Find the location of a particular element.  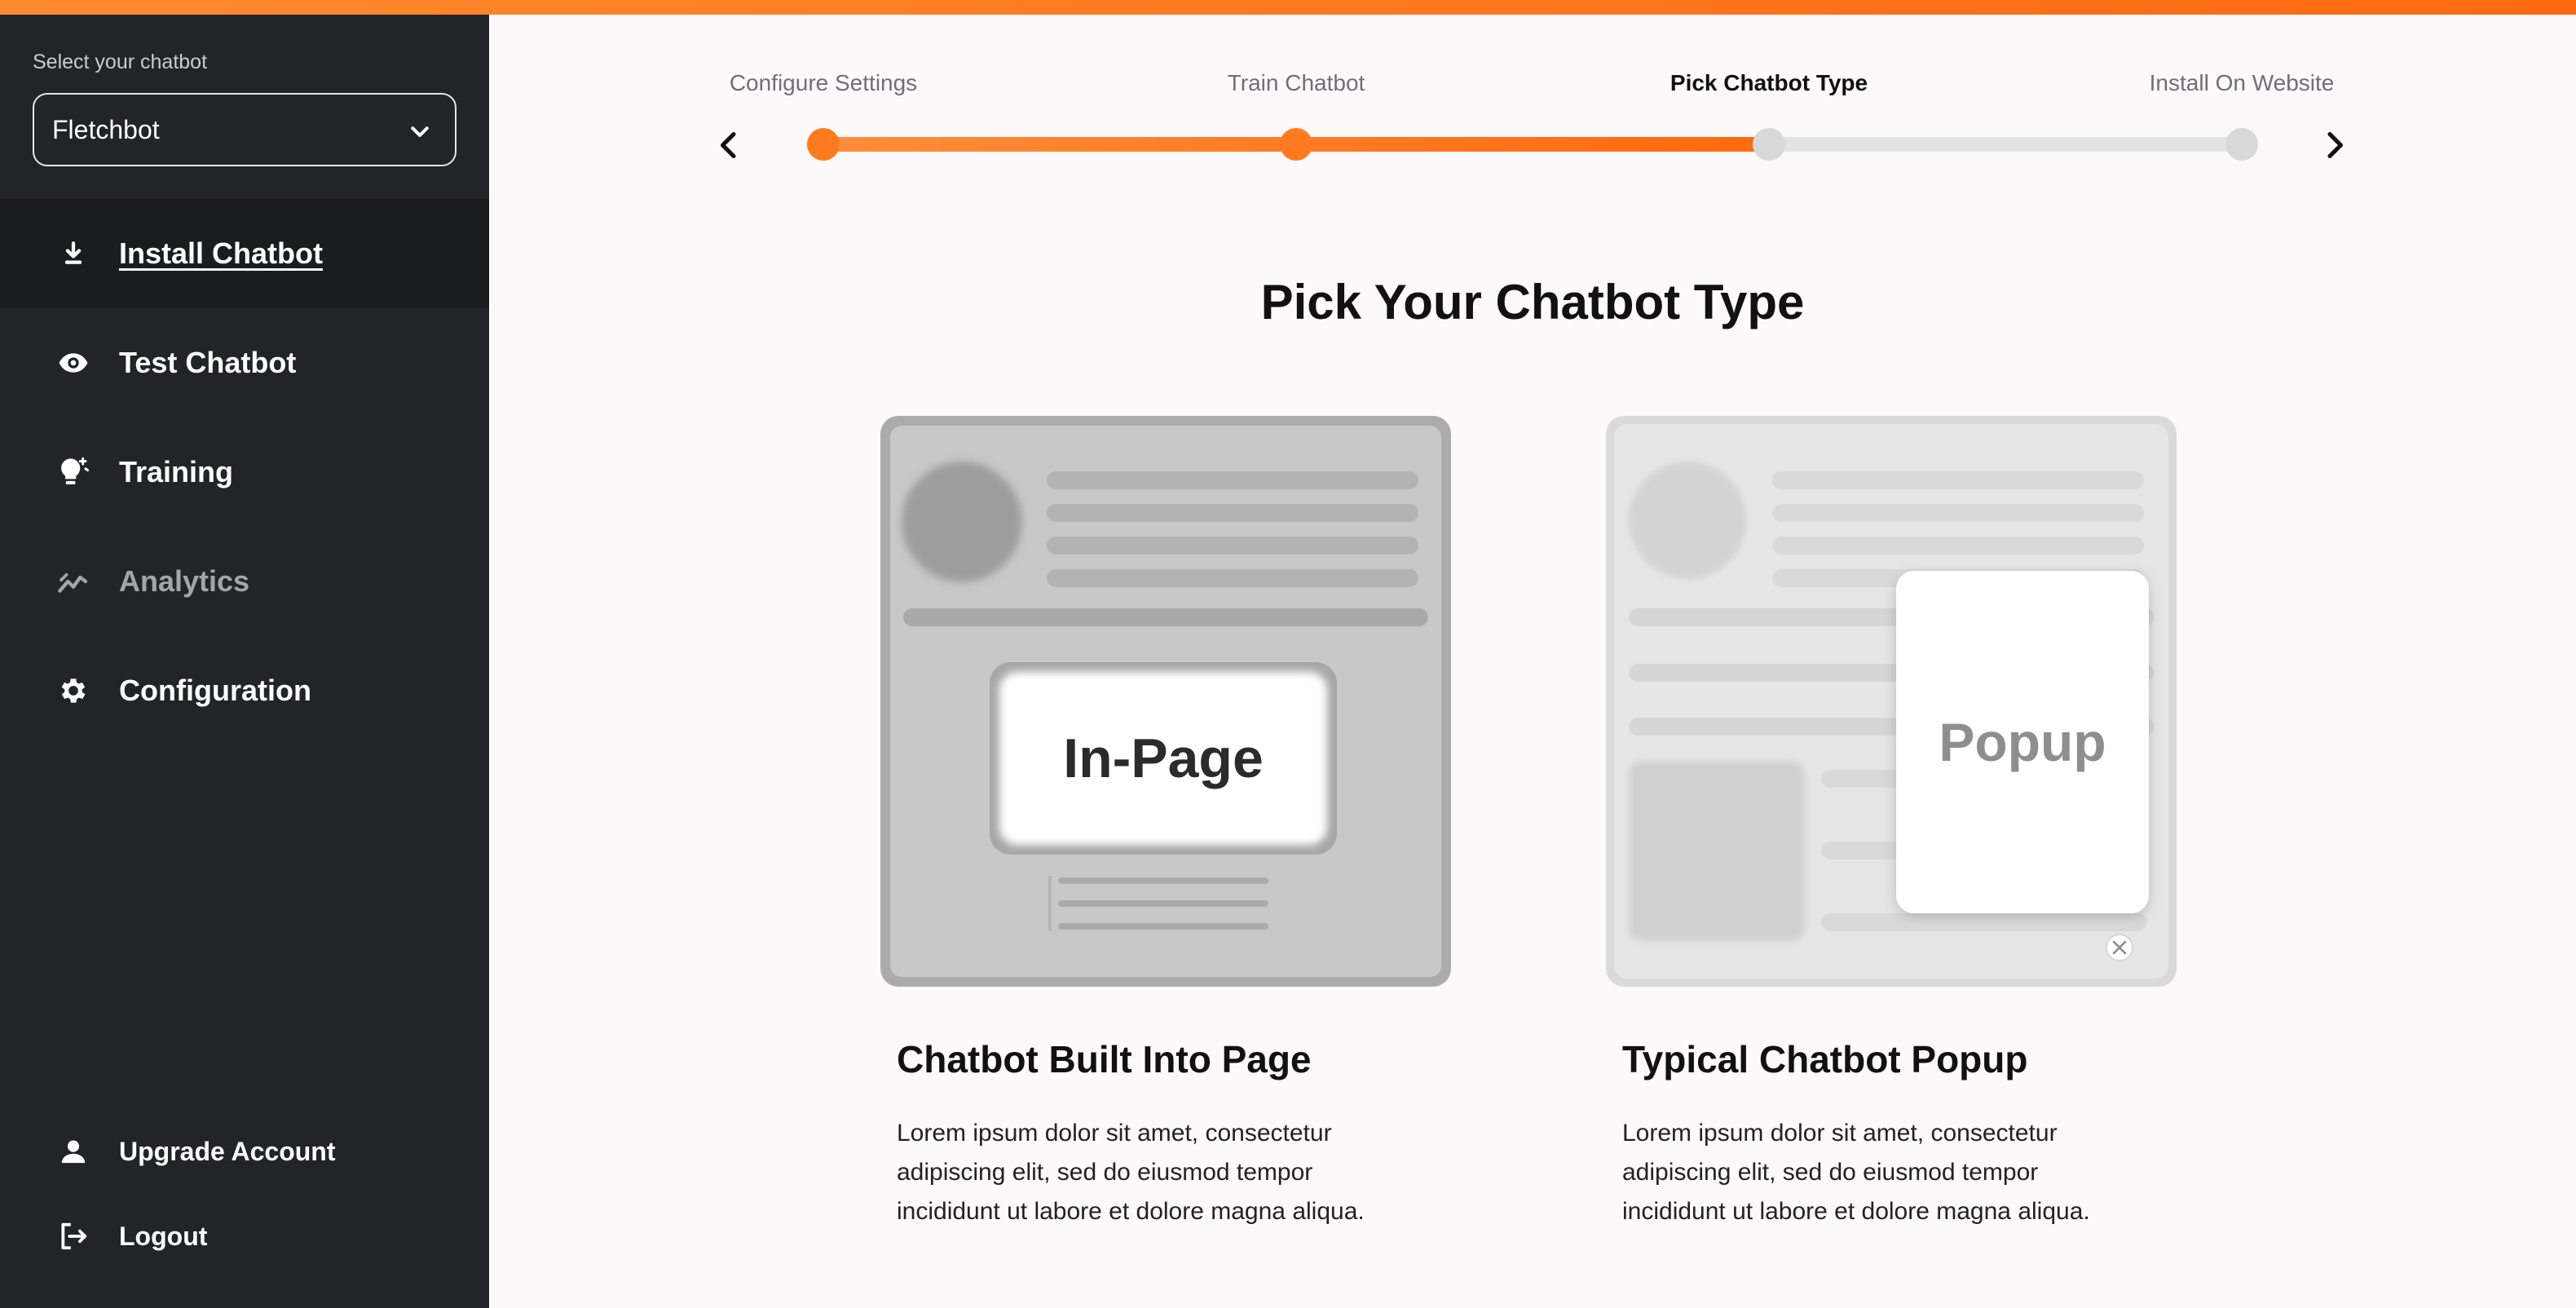

eye-icon is located at coordinates (73, 363).